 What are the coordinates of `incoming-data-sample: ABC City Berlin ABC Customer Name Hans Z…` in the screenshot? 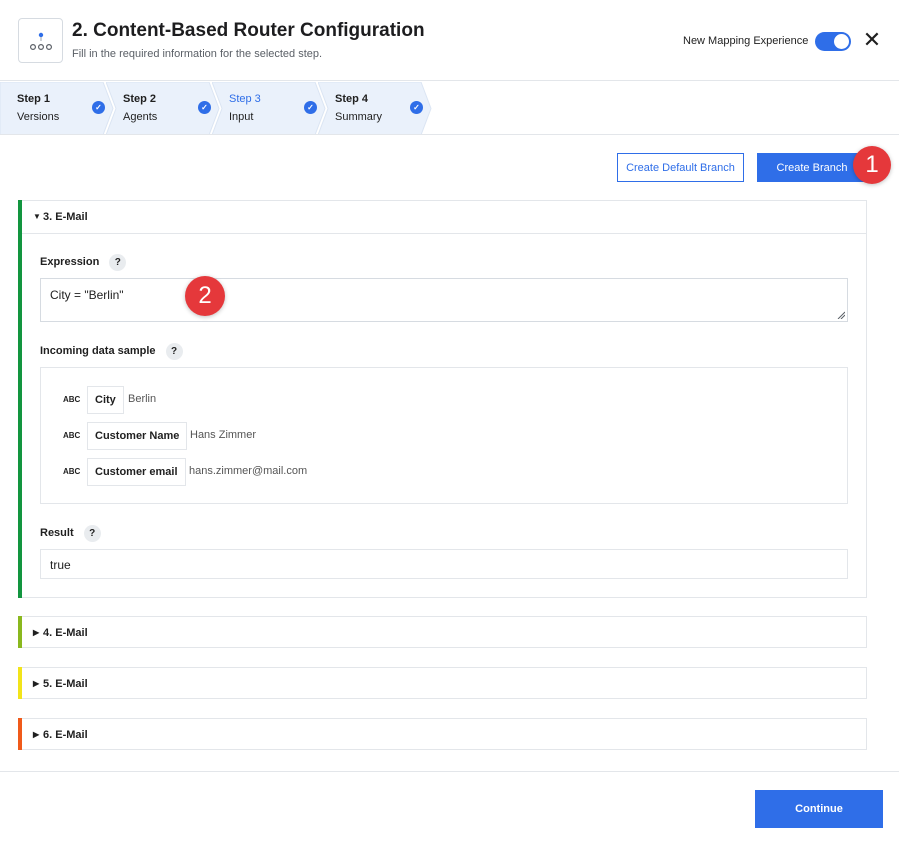 It's located at (444, 435).